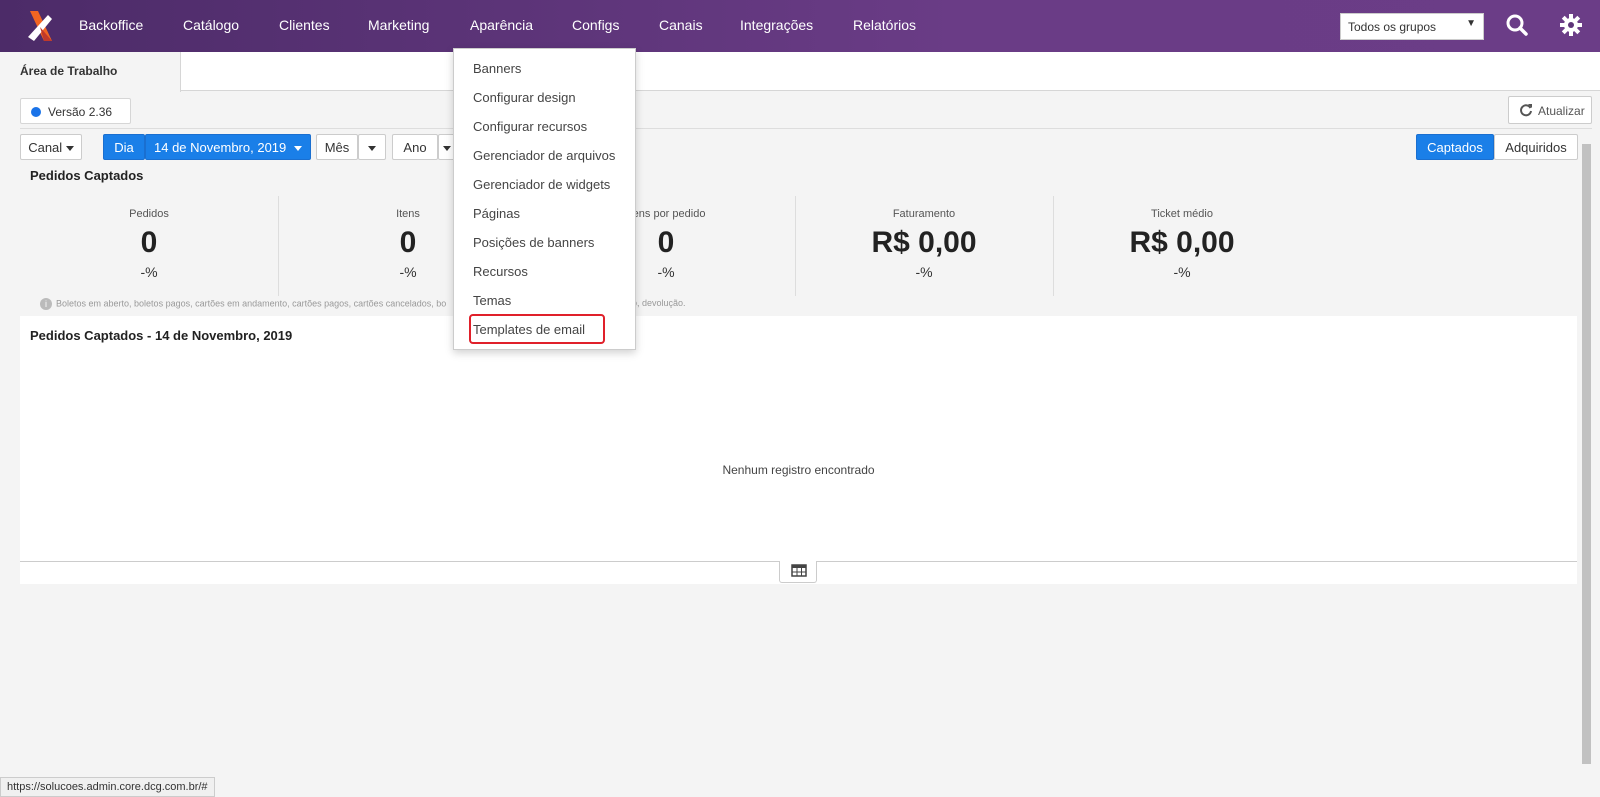 The width and height of the screenshot is (1600, 797). I want to click on menu-item-gerenciador-widgets: Gerenciador de widgets, so click(541, 184).